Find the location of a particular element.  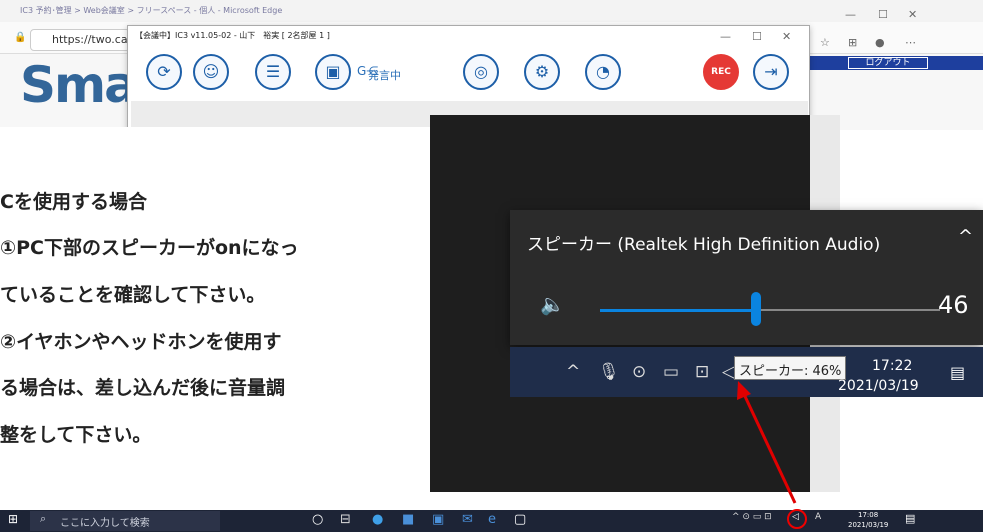

camera-icon: ⊙ is located at coordinates (639, 372).